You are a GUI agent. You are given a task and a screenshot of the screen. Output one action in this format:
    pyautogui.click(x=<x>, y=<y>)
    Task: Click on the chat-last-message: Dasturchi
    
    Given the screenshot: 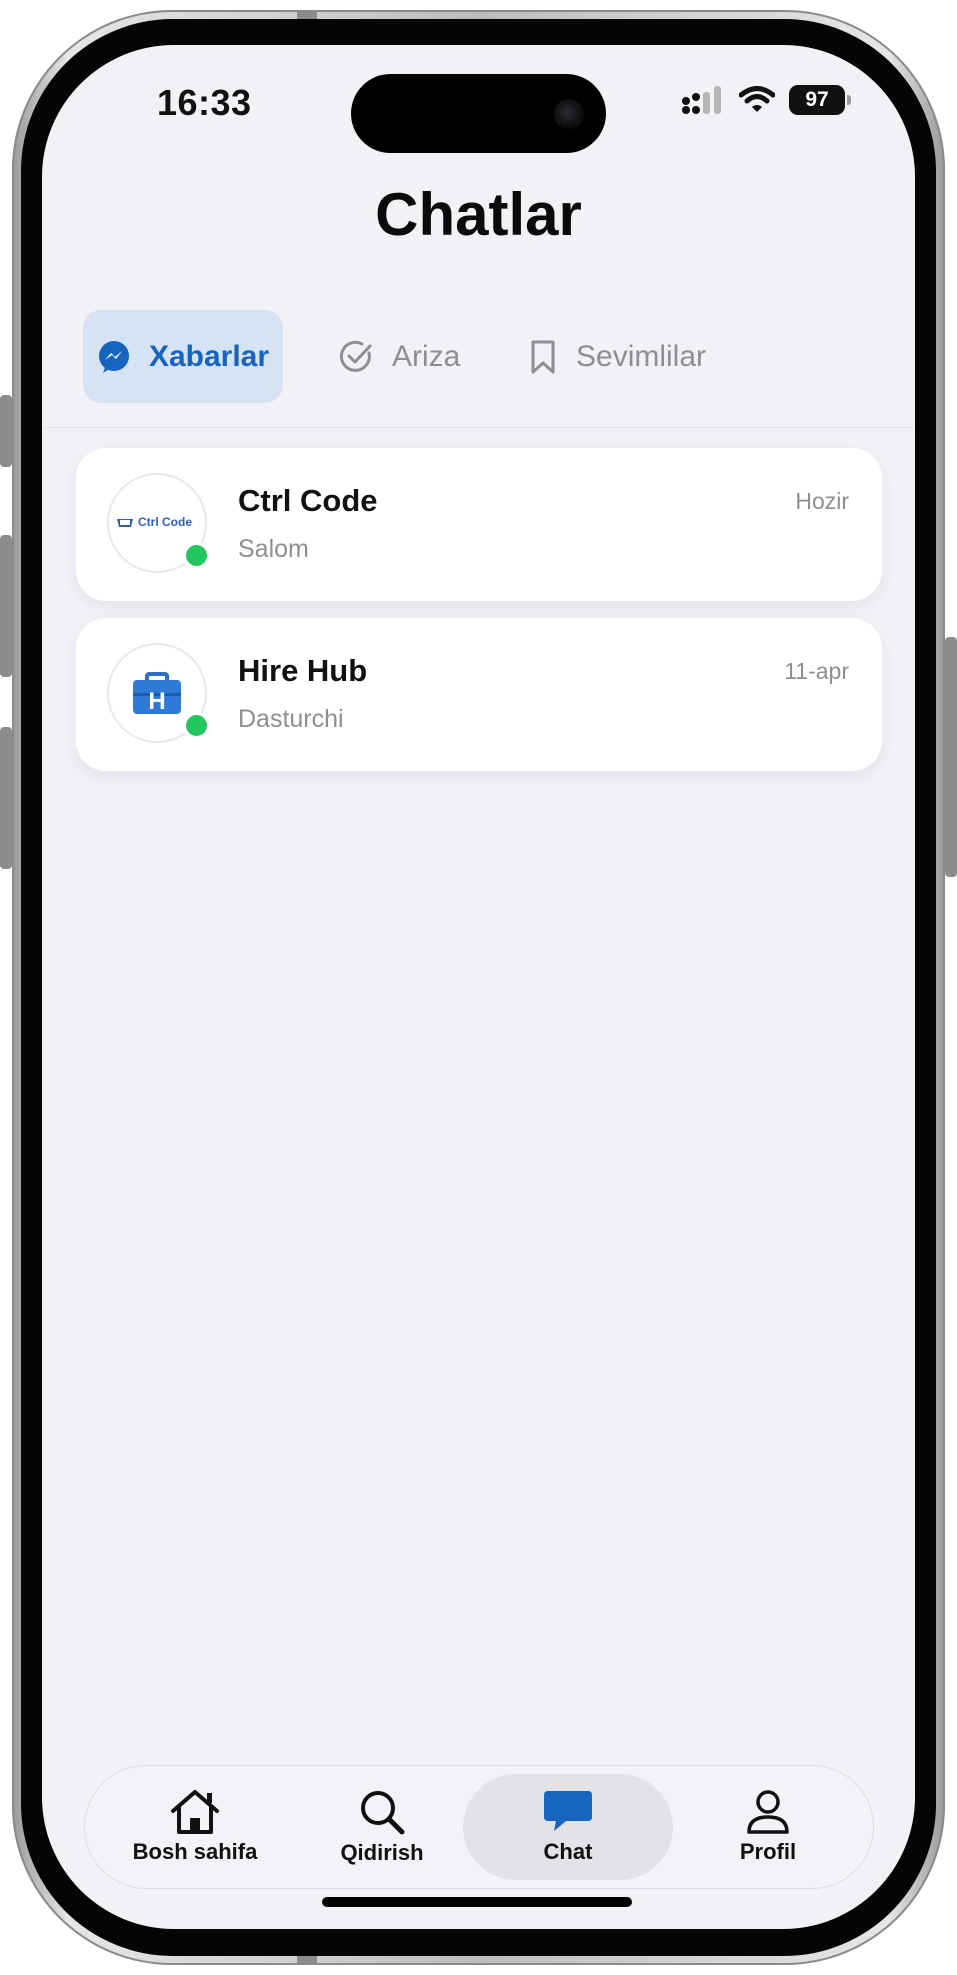 What is the action you would take?
    pyautogui.click(x=291, y=719)
    